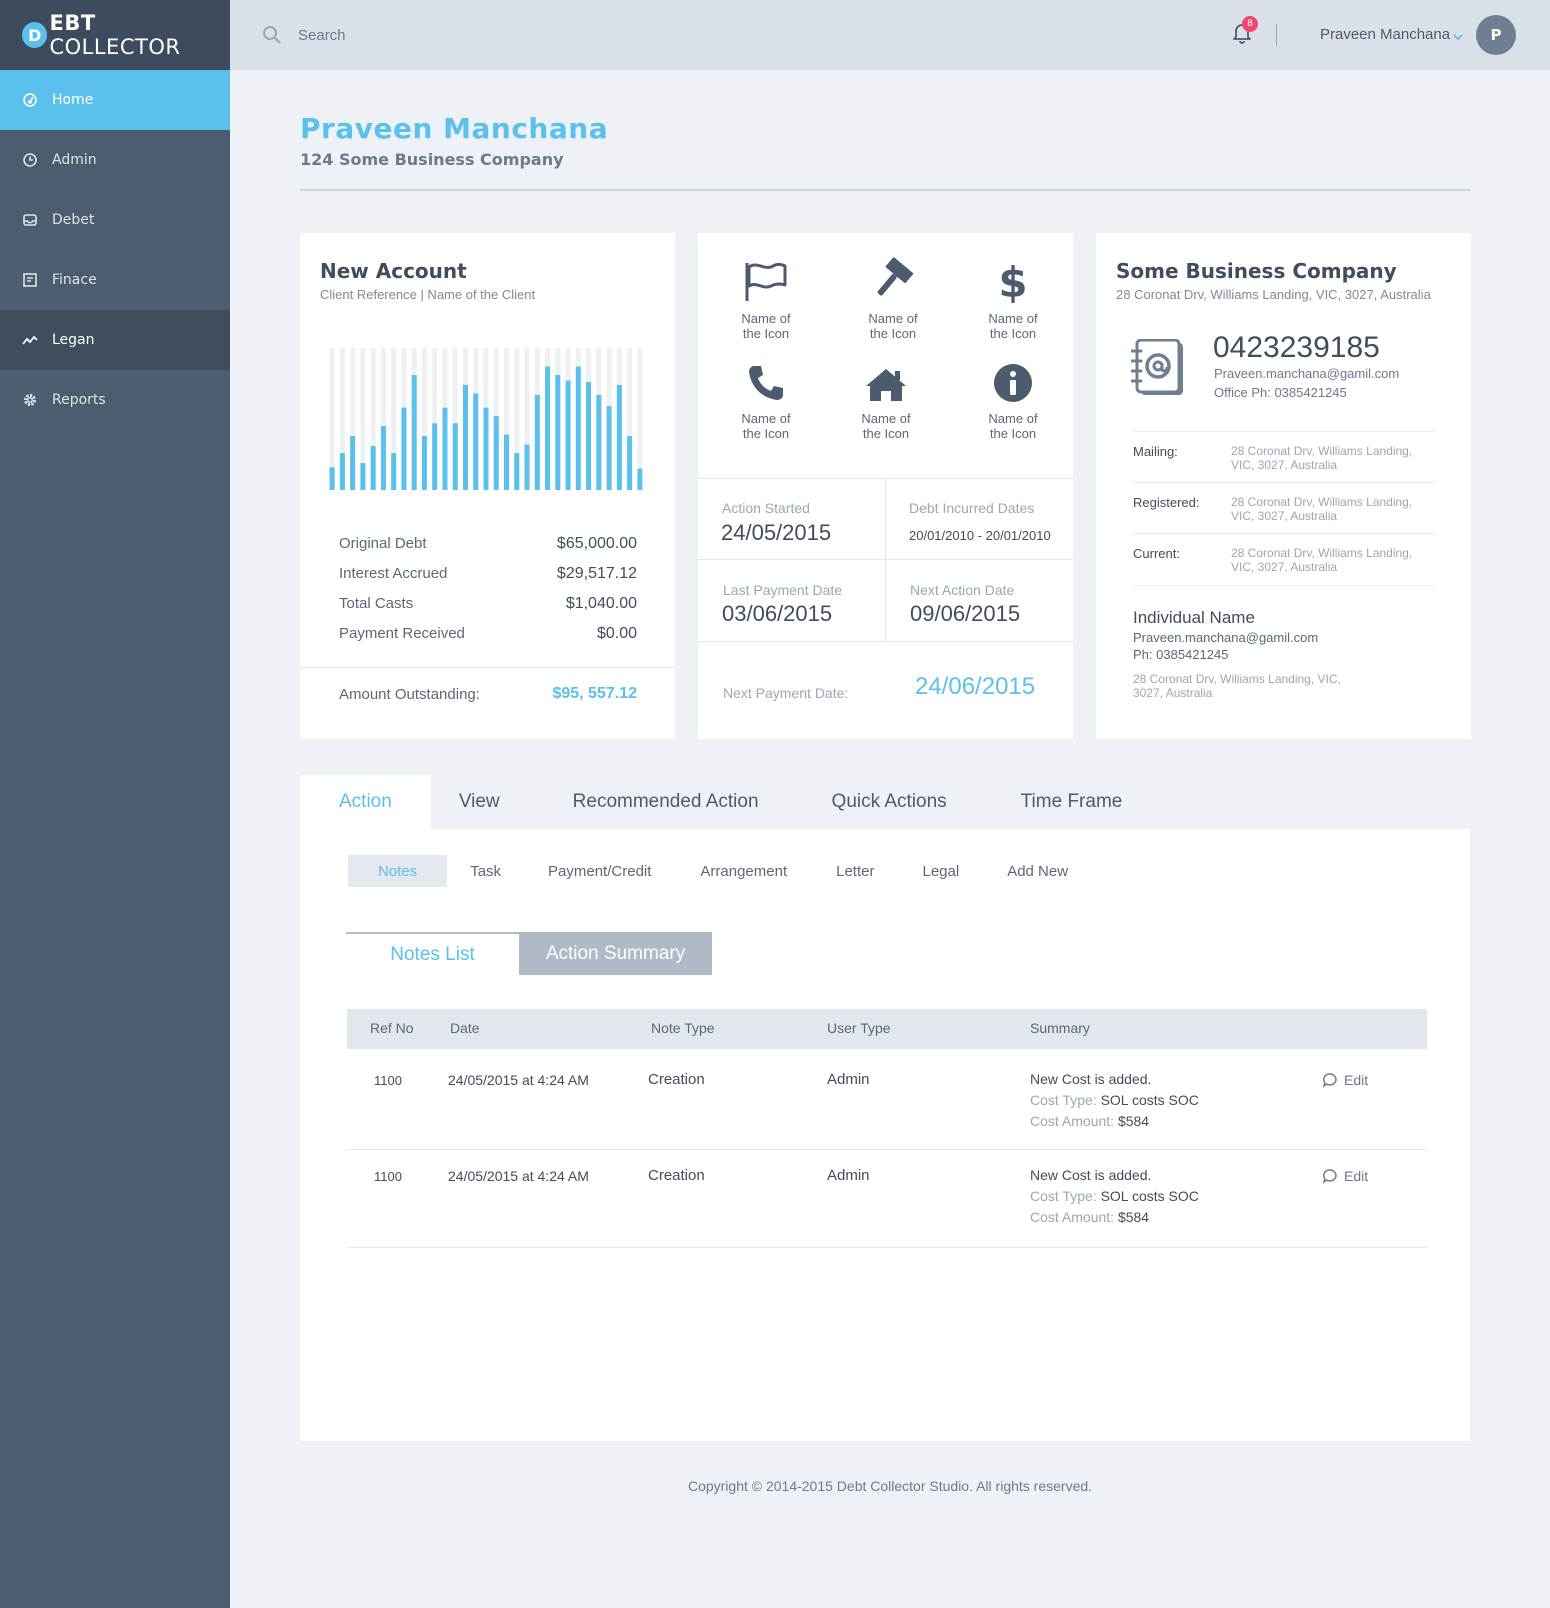 This screenshot has height=1608, width=1550. What do you see at coordinates (766, 508) in the screenshot?
I see `action-started-label: Action Started` at bounding box center [766, 508].